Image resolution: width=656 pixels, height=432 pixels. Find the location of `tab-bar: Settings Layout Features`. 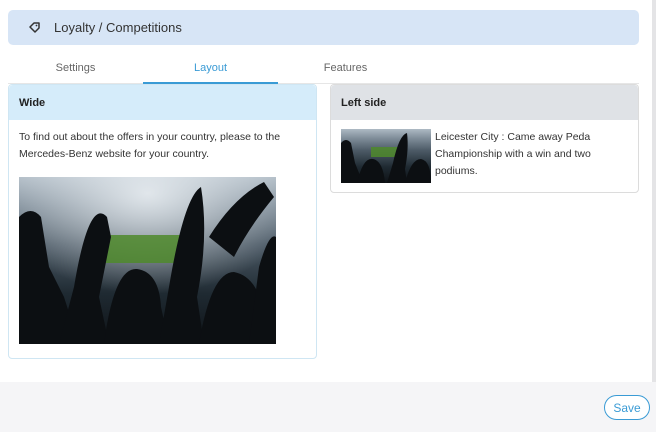

tab-bar: Settings Layout Features is located at coordinates (323, 70).